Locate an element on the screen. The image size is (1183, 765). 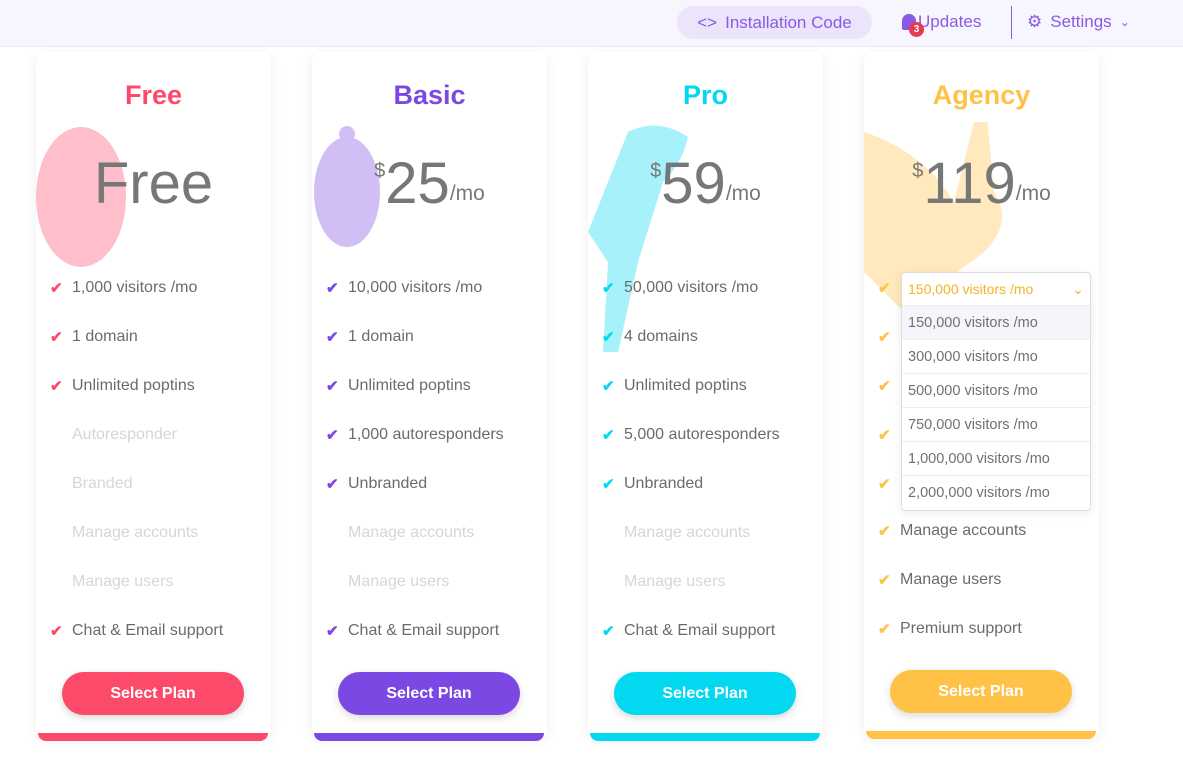
updates-count-badge: 3 is located at coordinates (916, 29).